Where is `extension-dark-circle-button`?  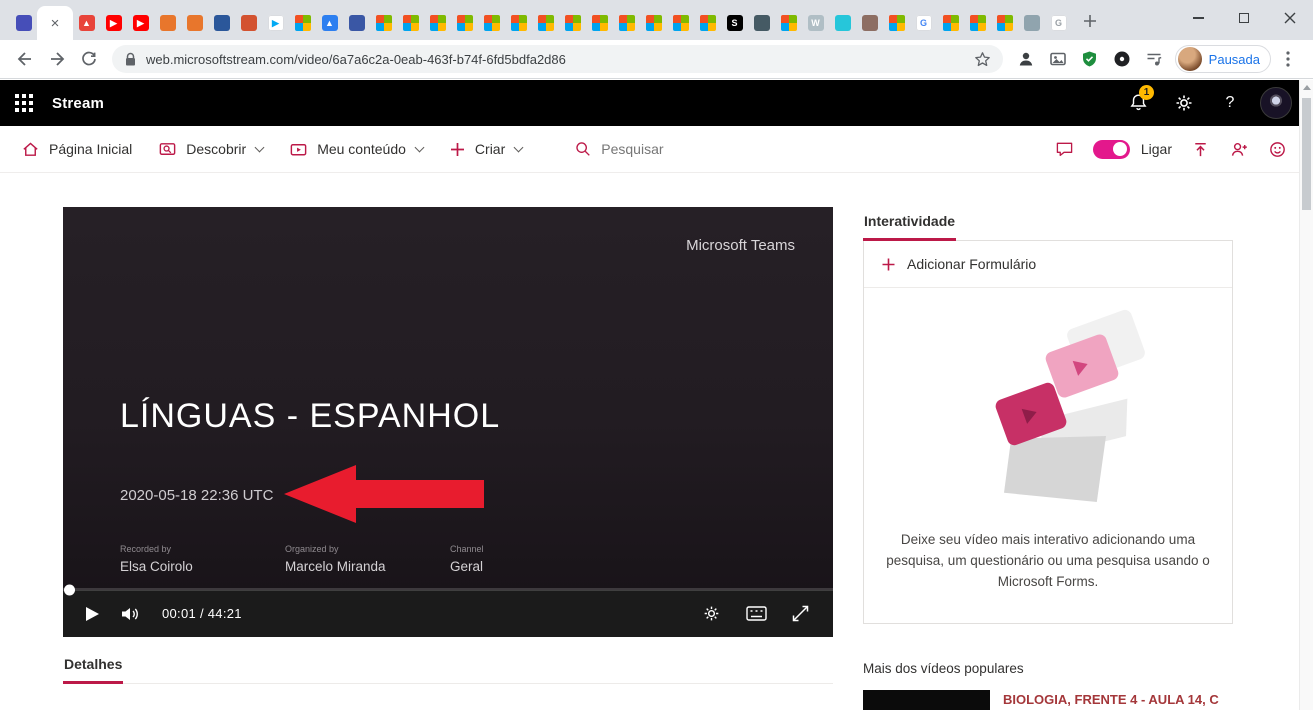 extension-dark-circle-button is located at coordinates (1122, 59).